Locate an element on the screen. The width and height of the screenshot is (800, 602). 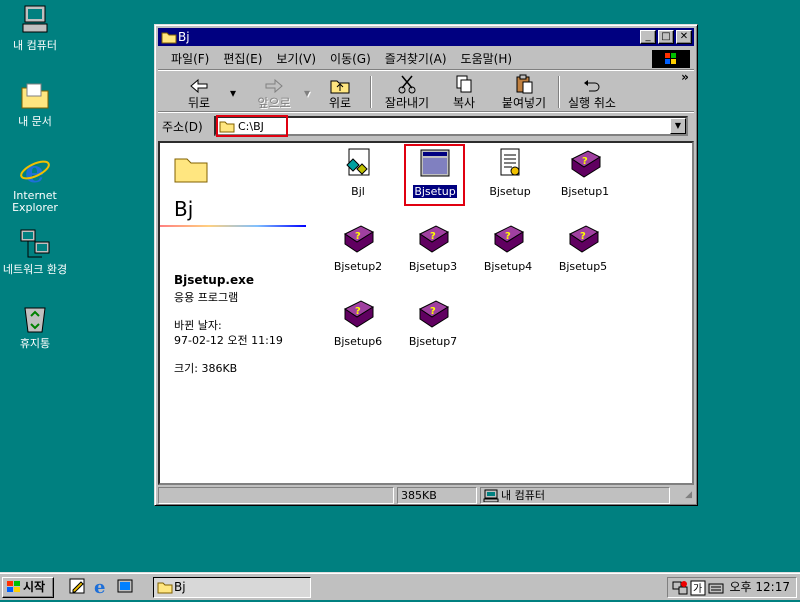
quicklaunch-edit-icon is located at coordinates (77, 587).